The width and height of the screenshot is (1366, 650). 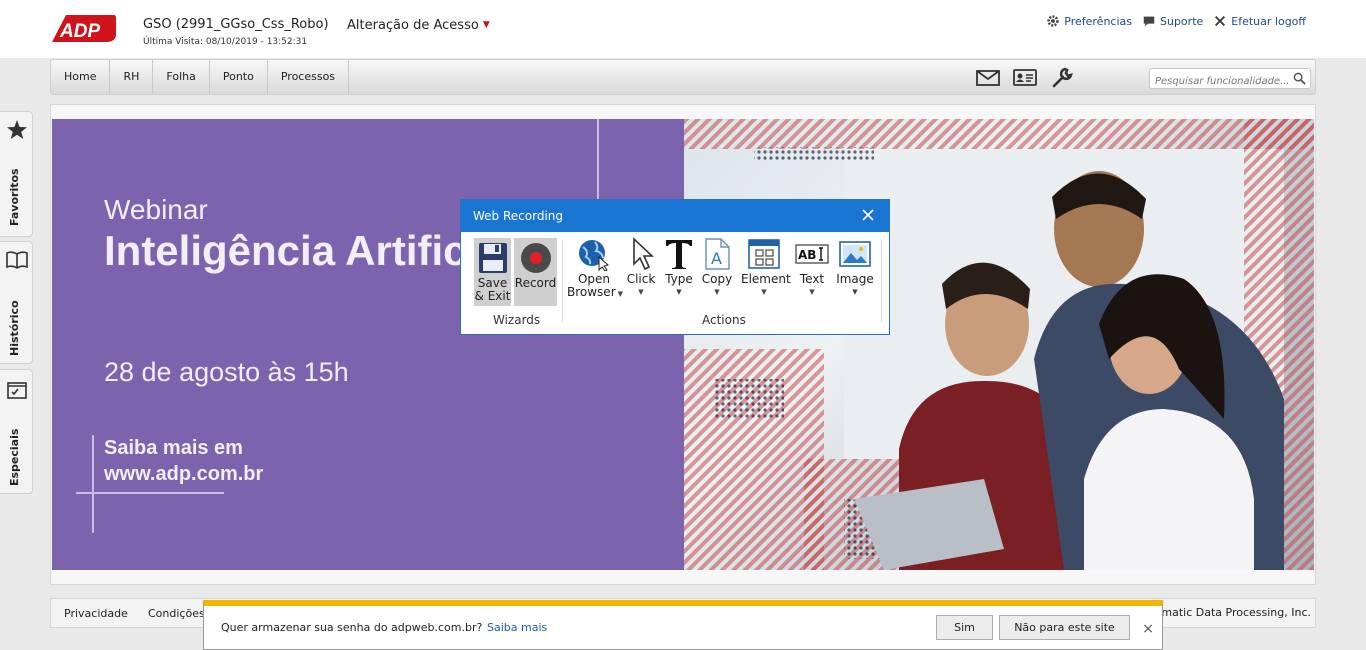 I want to click on banner-title: Inteligência Artificial, so click(x=309, y=250).